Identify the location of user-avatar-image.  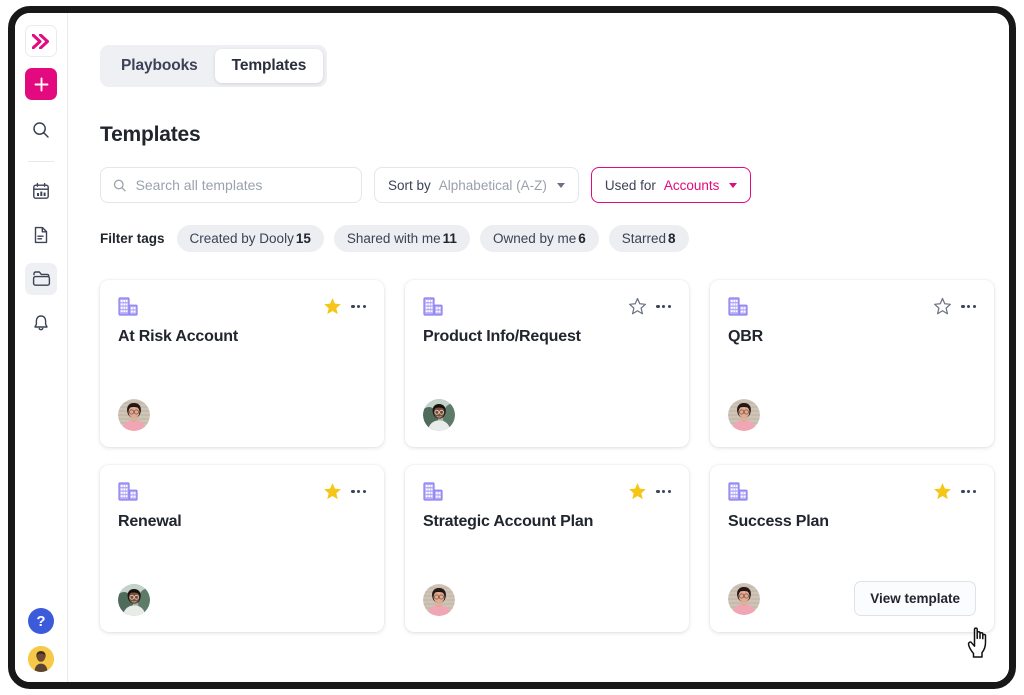
(41, 659).